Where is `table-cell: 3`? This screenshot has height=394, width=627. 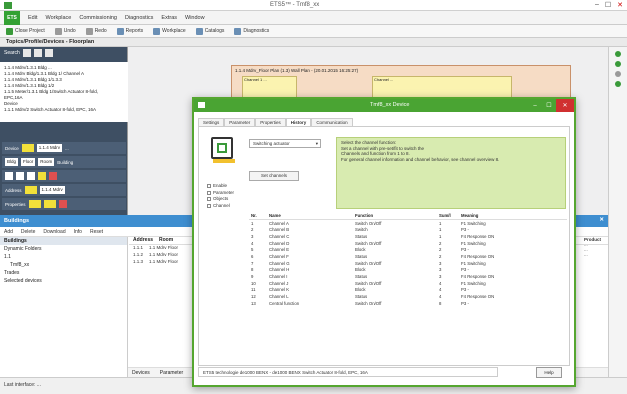 table-cell: 3 is located at coordinates (252, 236).